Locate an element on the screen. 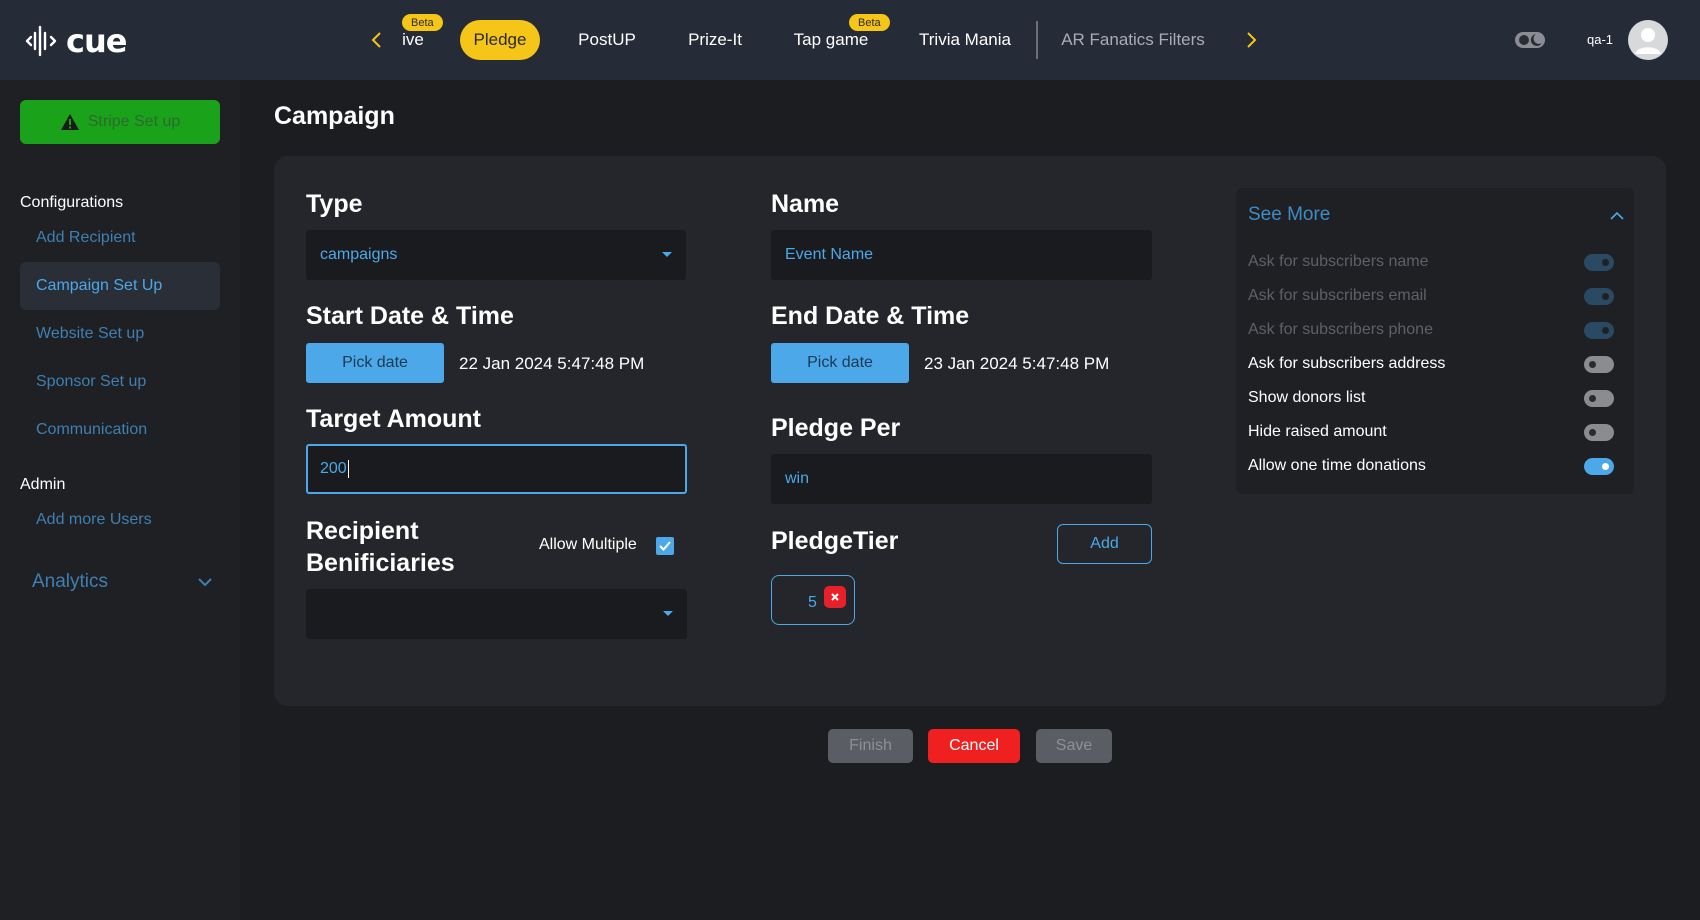 This screenshot has width=1700, height=920. tab-ar-fanatics-filters-label: AR Fanatics Filters is located at coordinates (1133, 39).